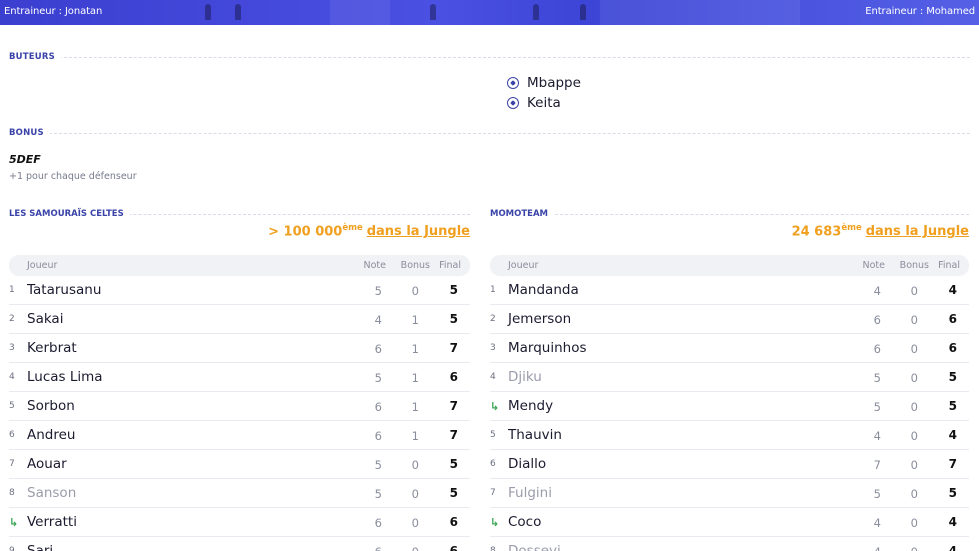  I want to click on team-title: LES SAMOURAÏS CELTES, so click(239, 215).